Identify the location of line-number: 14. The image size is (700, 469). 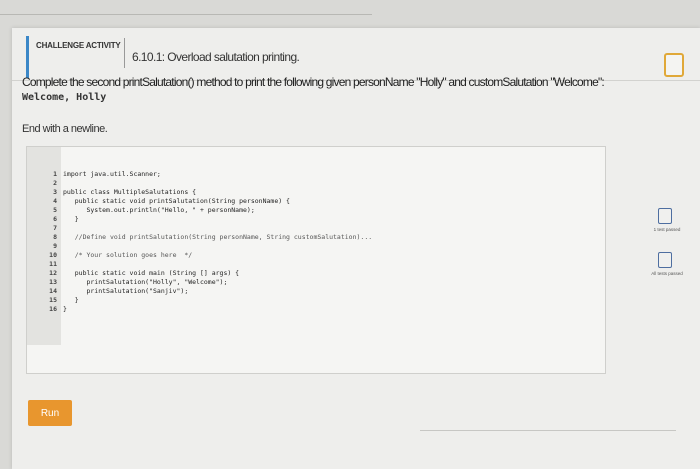
(53, 291).